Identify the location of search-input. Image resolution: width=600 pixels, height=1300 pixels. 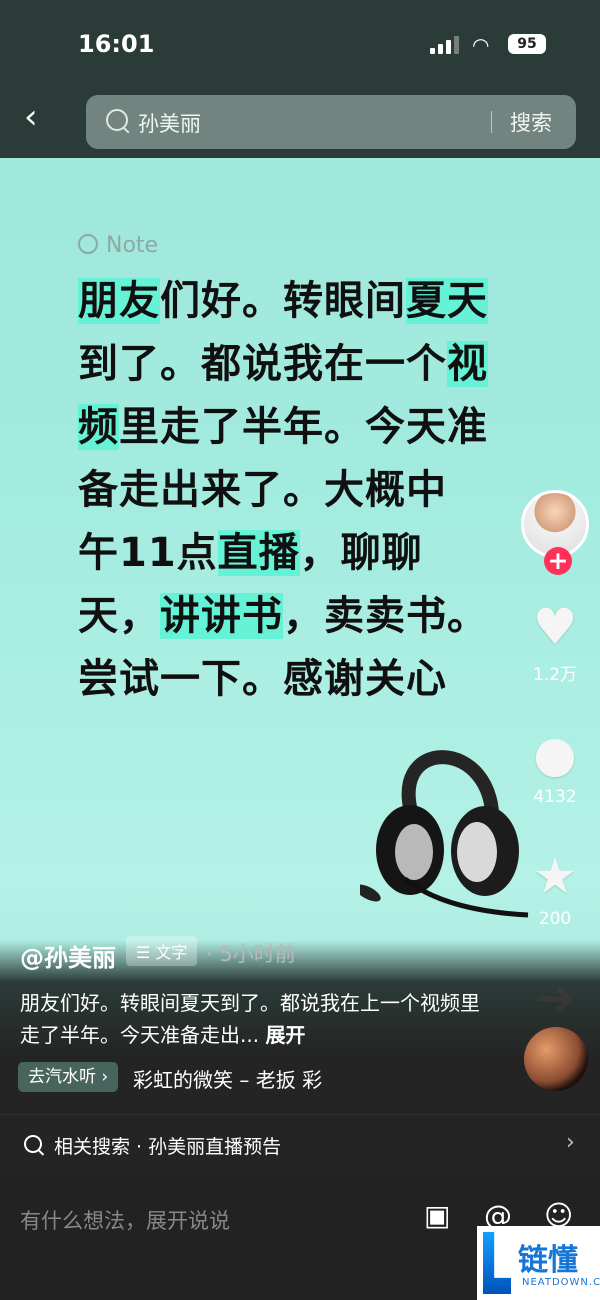
(298, 123).